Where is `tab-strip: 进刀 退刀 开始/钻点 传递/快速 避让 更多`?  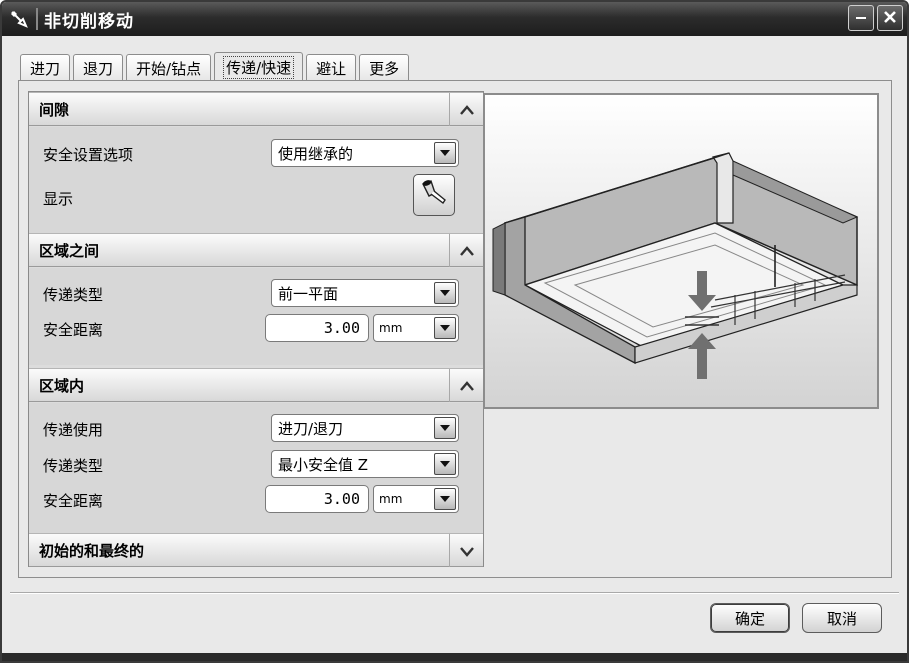
tab-strip: 进刀 退刀 开始/钻点 传递/快速 避让 更多 is located at coordinates (216, 66).